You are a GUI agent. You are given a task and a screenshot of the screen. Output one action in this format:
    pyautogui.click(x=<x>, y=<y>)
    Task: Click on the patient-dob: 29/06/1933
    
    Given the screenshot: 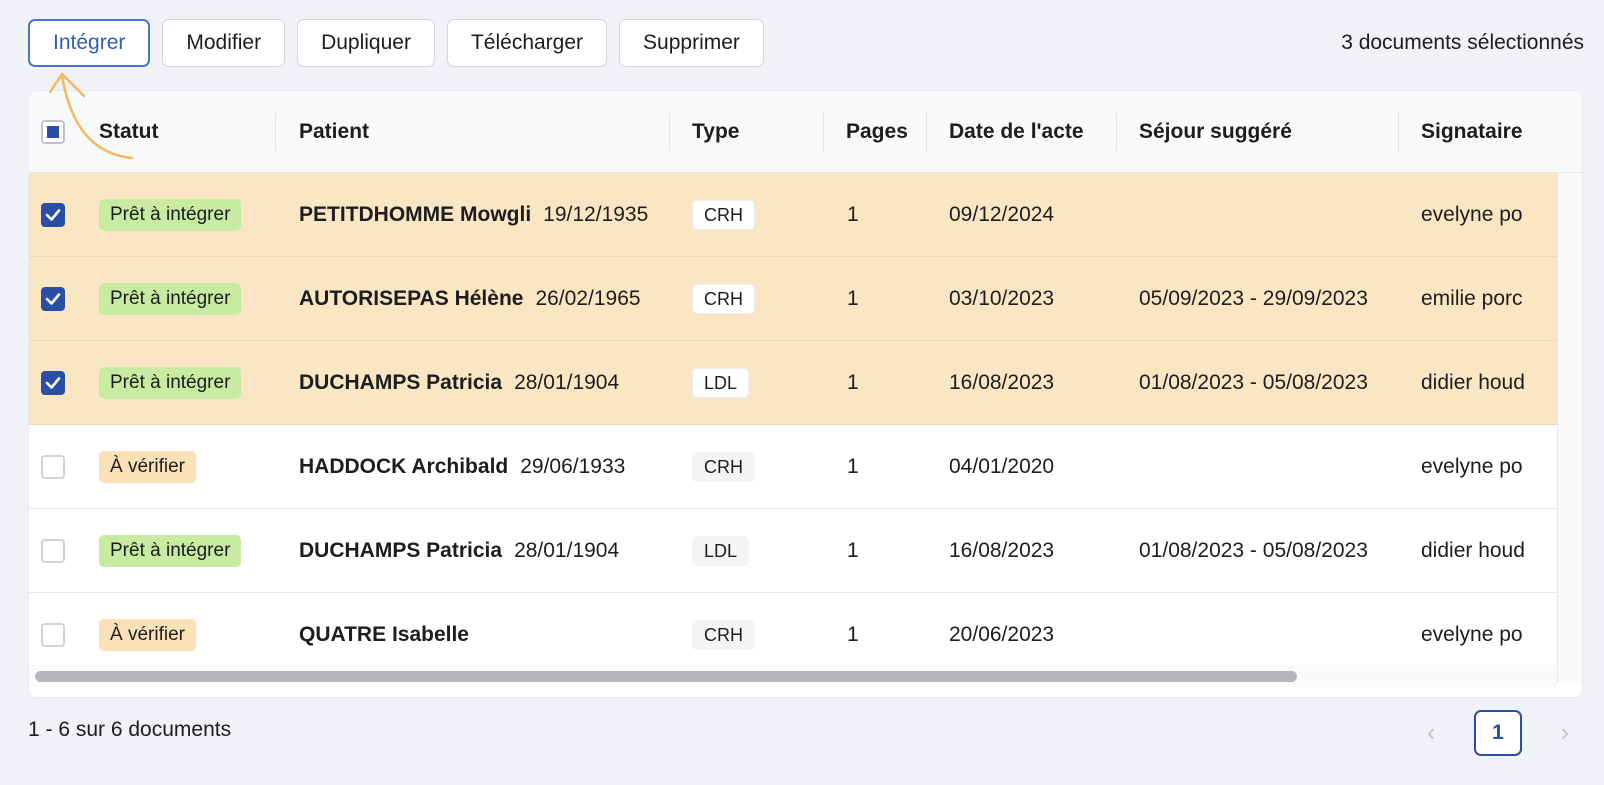 What is the action you would take?
    pyautogui.click(x=573, y=466)
    